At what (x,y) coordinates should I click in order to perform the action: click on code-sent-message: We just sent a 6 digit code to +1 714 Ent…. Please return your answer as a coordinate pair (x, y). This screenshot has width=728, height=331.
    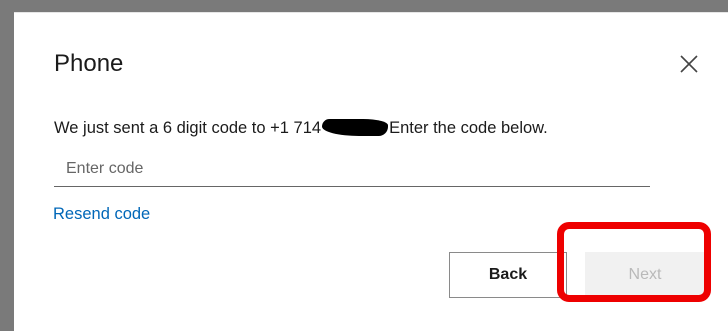
    Looking at the image, I should click on (301, 128).